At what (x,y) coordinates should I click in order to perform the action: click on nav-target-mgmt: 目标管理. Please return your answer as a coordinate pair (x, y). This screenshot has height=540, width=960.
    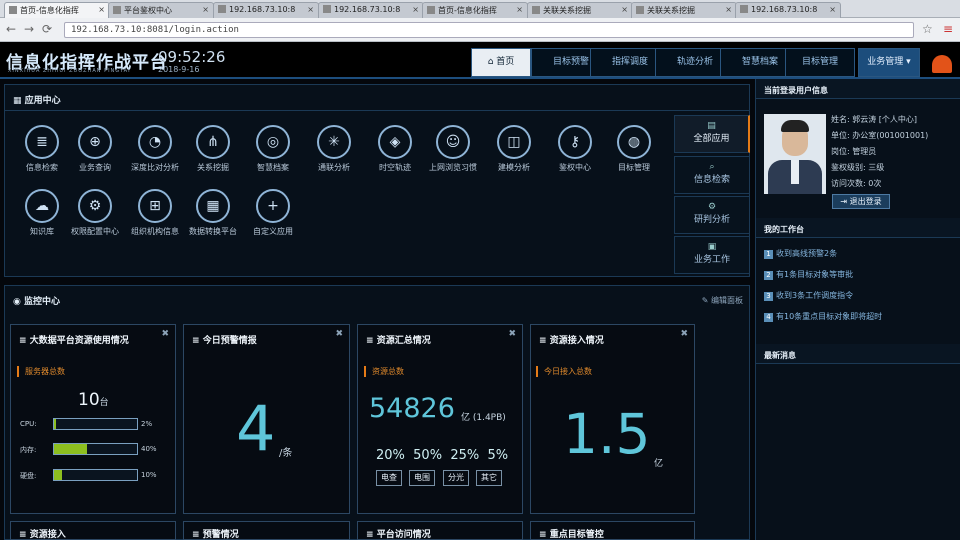
    Looking at the image, I should click on (820, 62).